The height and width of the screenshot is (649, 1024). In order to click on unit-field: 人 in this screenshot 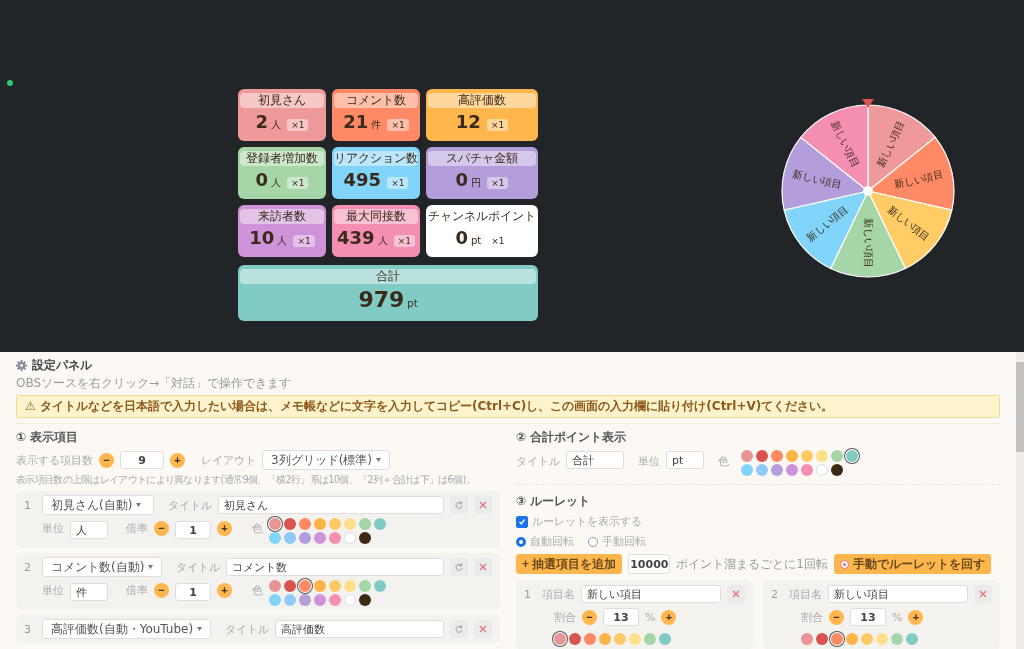, I will do `click(89, 530)`.